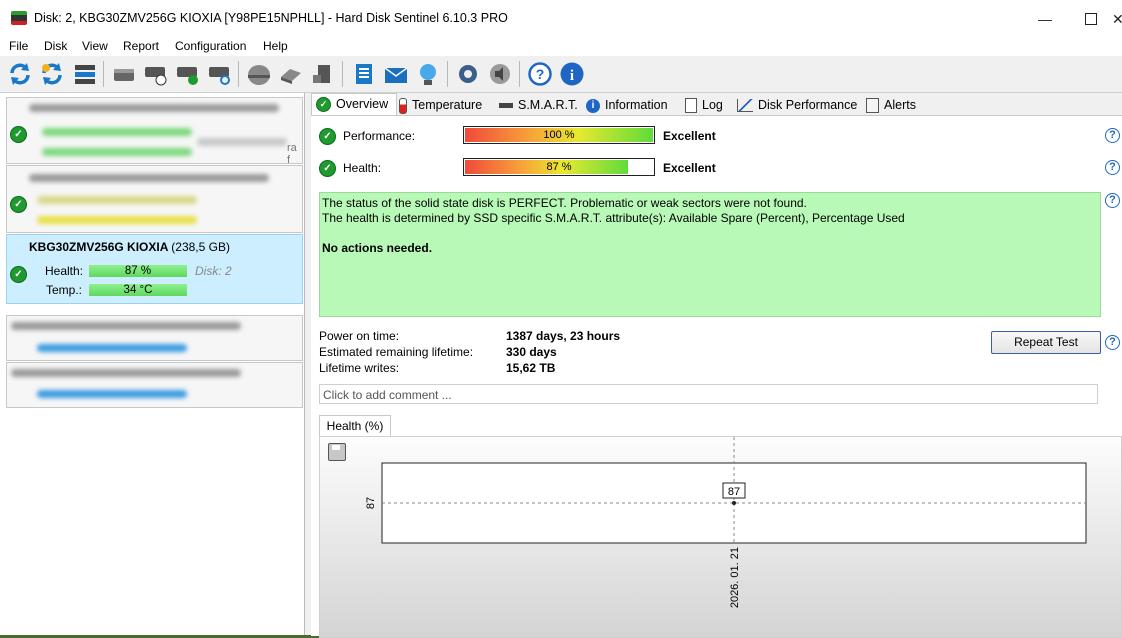 The image size is (1122, 638). What do you see at coordinates (292, 153) in the screenshot?
I see `disk-fragment-text: ra f` at bounding box center [292, 153].